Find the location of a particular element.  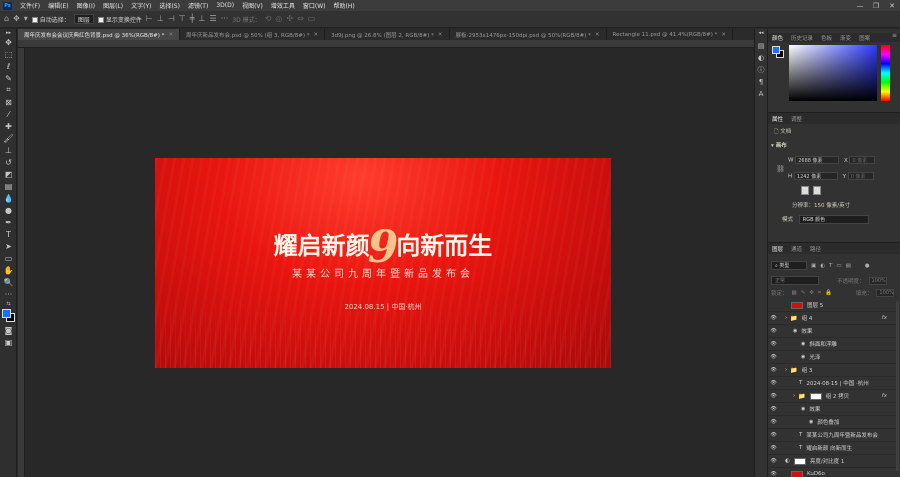

tab-paths: 路径 is located at coordinates (815, 249).